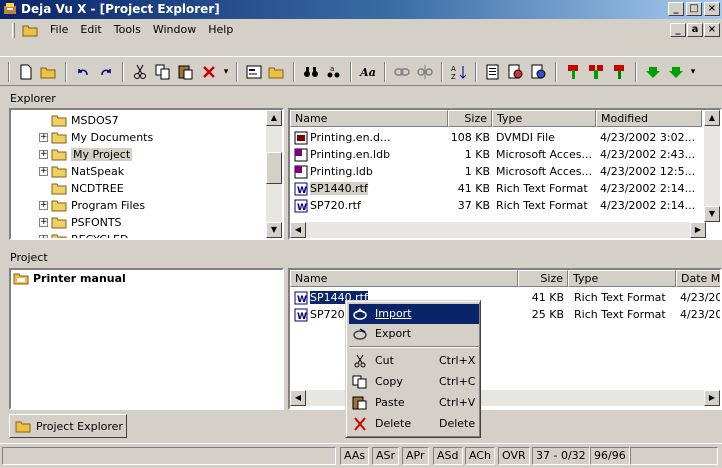 The image size is (722, 468). I want to click on redo-icon, so click(106, 72).